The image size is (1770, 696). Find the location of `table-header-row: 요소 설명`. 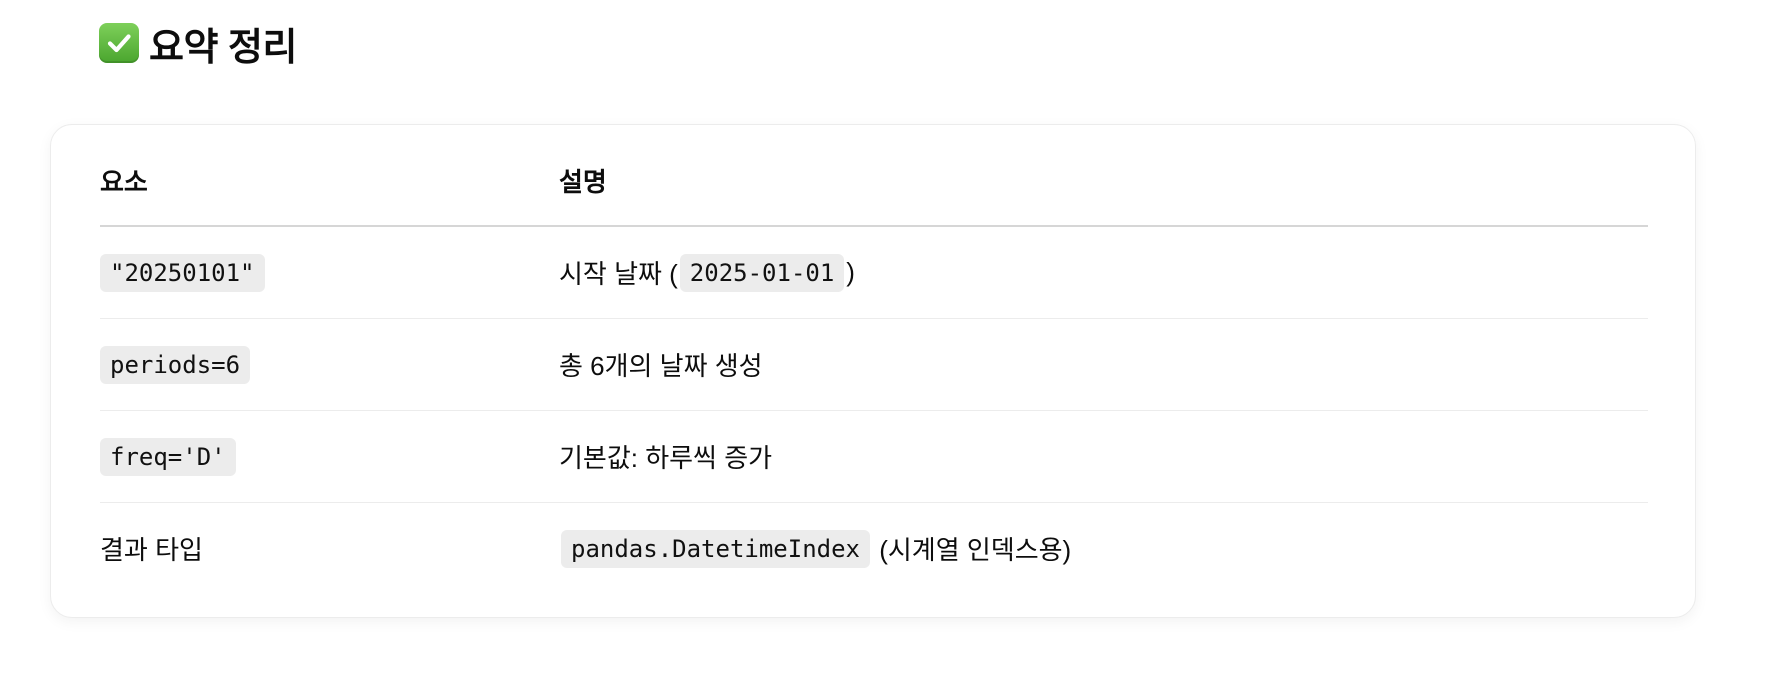

table-header-row: 요소 설명 is located at coordinates (874, 176).